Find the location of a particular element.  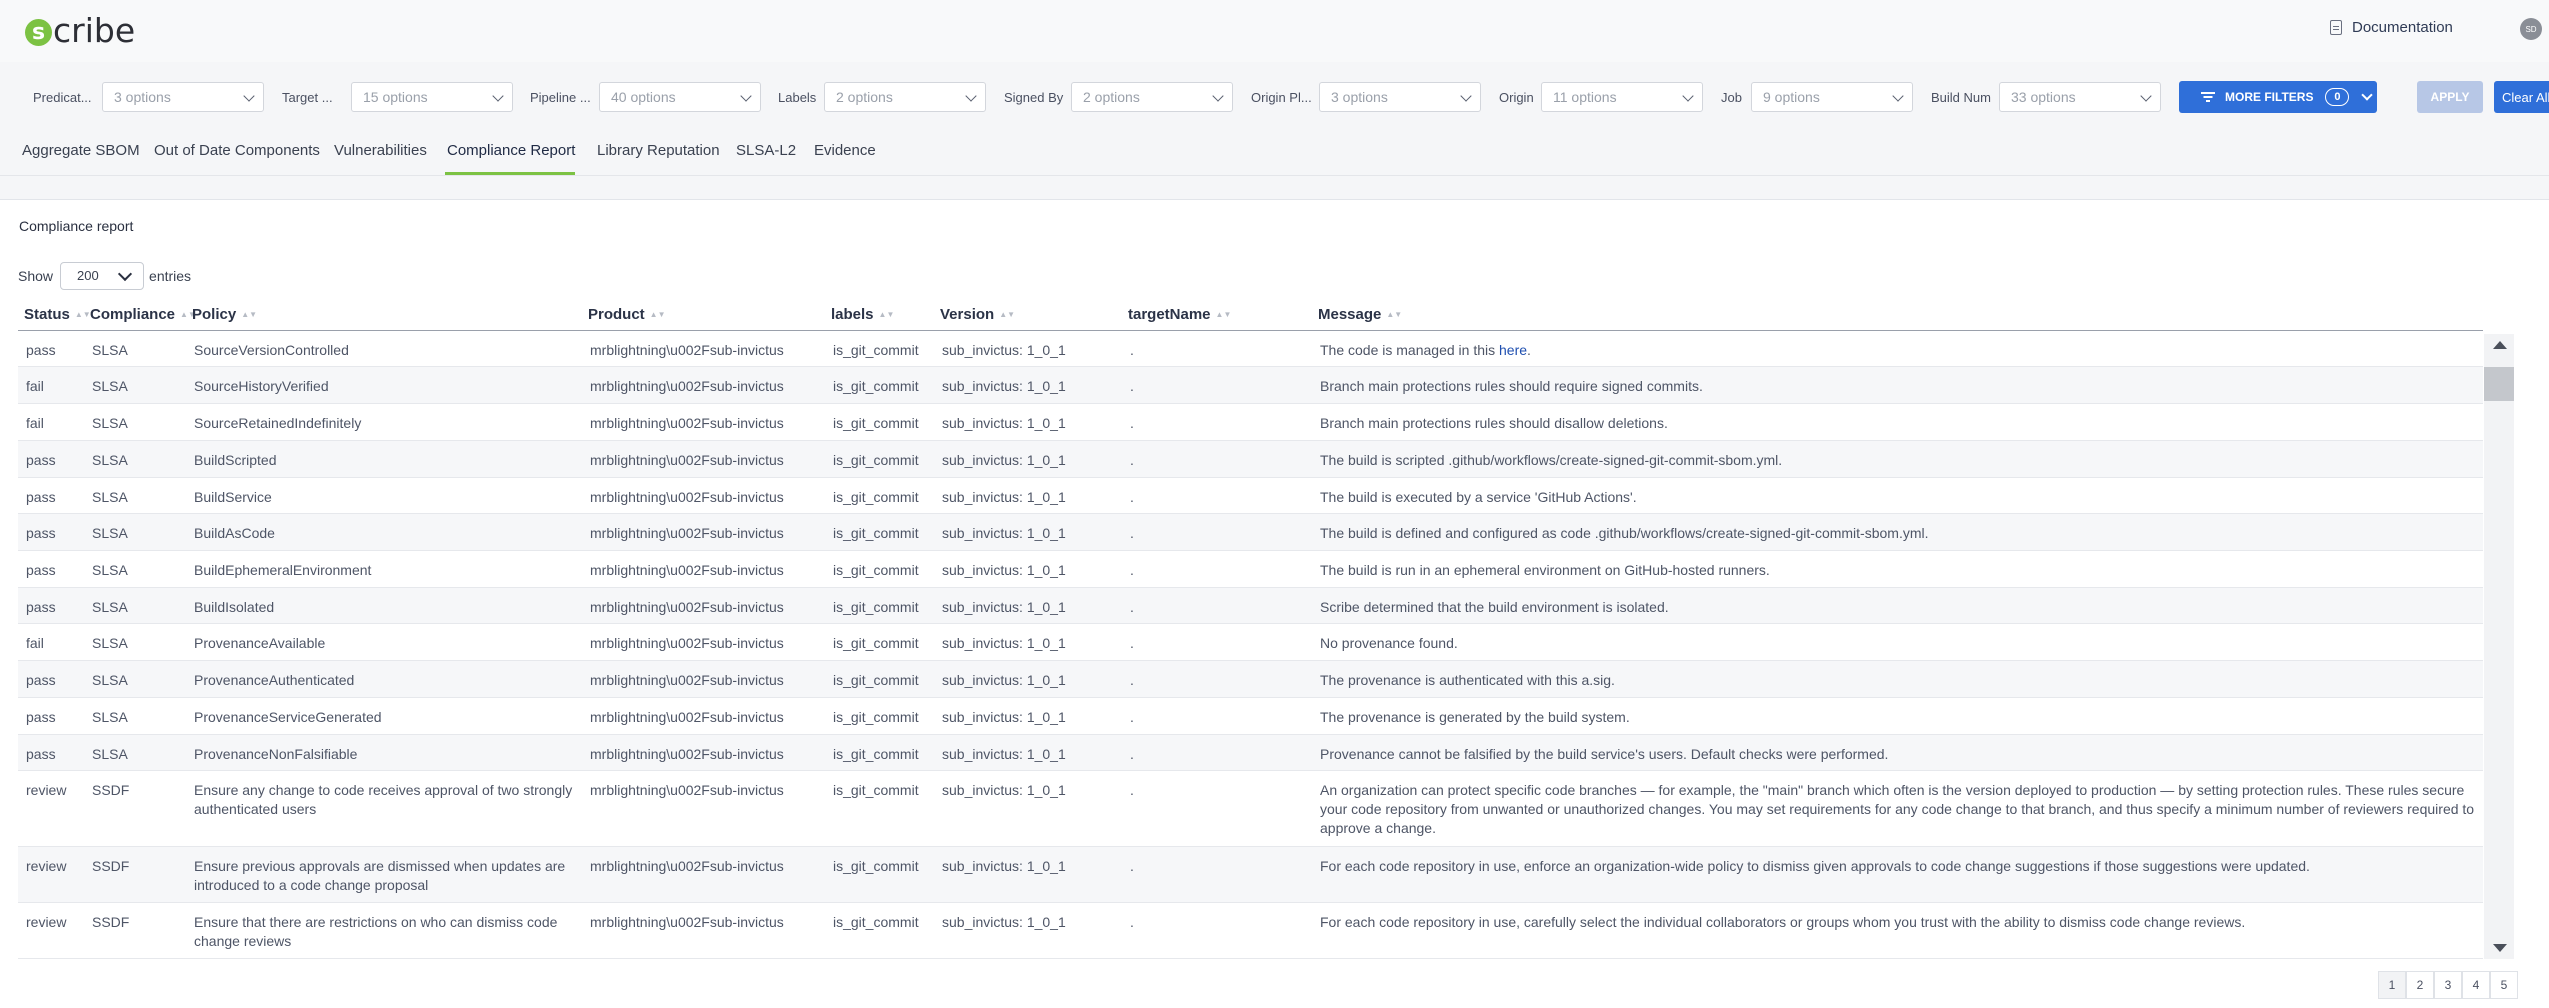

tab-compliance-report: Compliance Report is located at coordinates (511, 150).